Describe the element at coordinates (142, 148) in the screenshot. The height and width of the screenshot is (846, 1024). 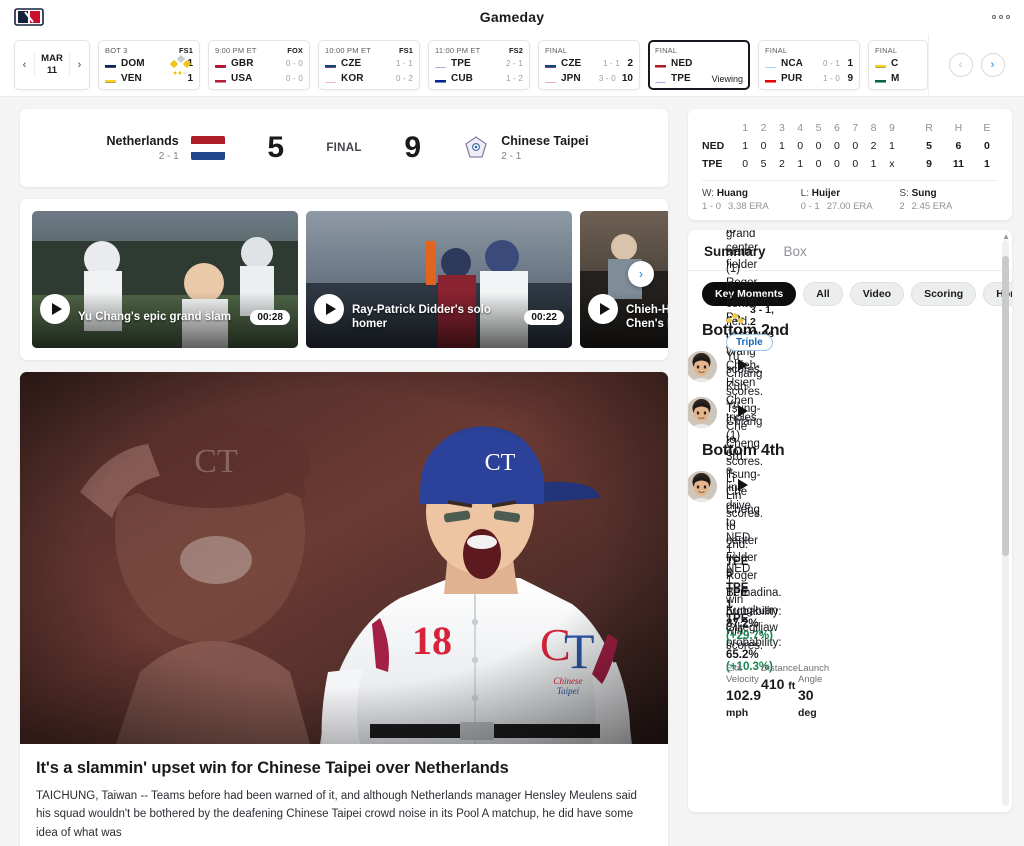
I see `away-team-info: Netherlands 2 - 1` at that location.